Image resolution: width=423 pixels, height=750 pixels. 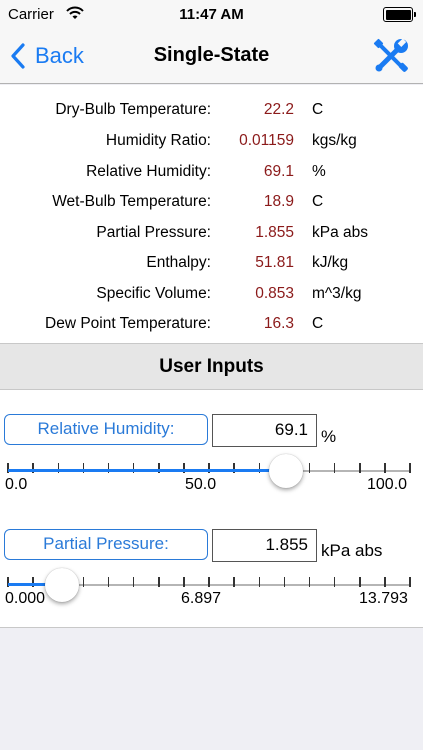 I want to click on result-unit: kgs/kg, so click(x=334, y=140).